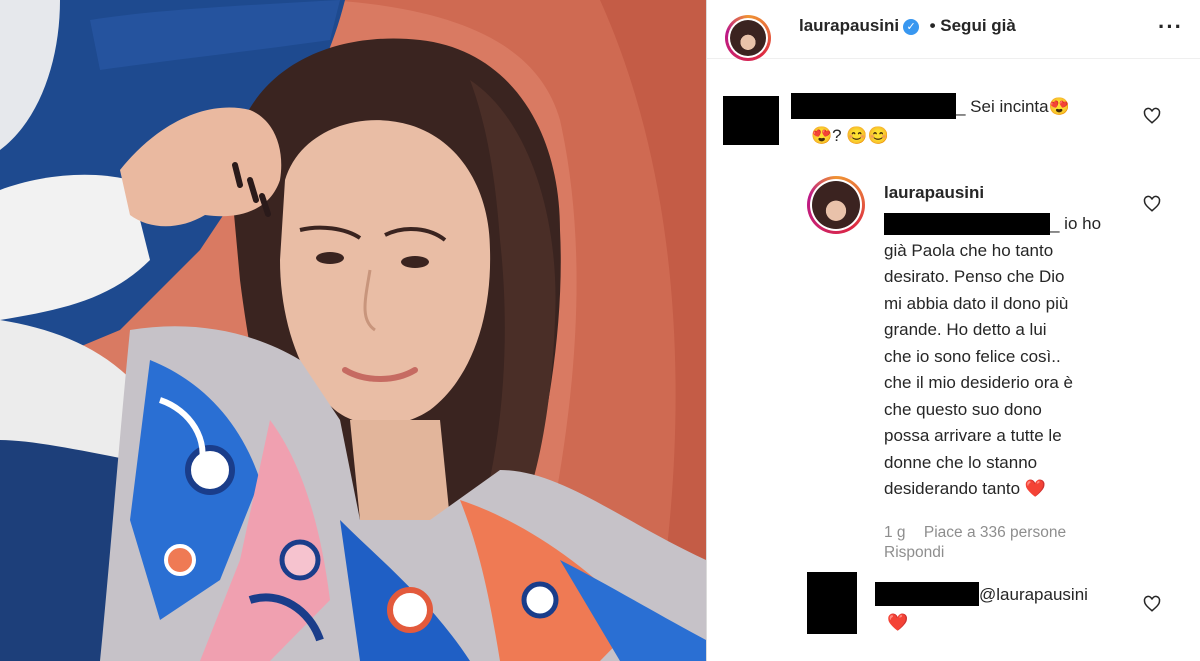 The width and height of the screenshot is (1200, 661). What do you see at coordinates (974, 276) in the screenshot?
I see `reply-line-3: desirato. Penso che Dio` at bounding box center [974, 276].